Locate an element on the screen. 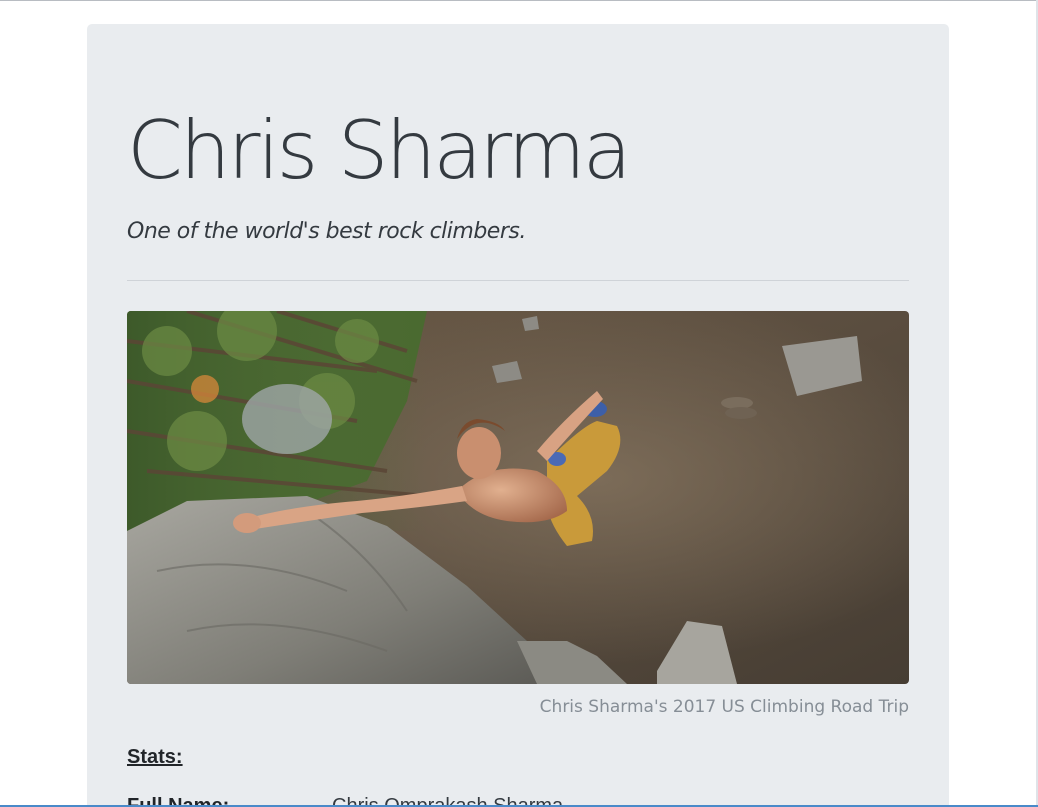  section-divider is located at coordinates (518, 280).